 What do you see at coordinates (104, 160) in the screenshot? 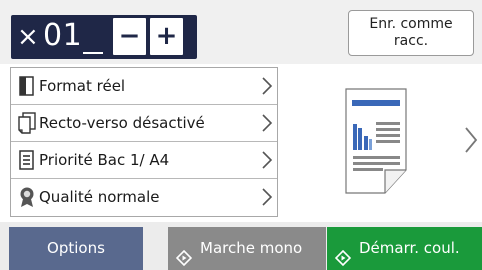
I see `setting-label: Priorité Bac 1/ A4` at bounding box center [104, 160].